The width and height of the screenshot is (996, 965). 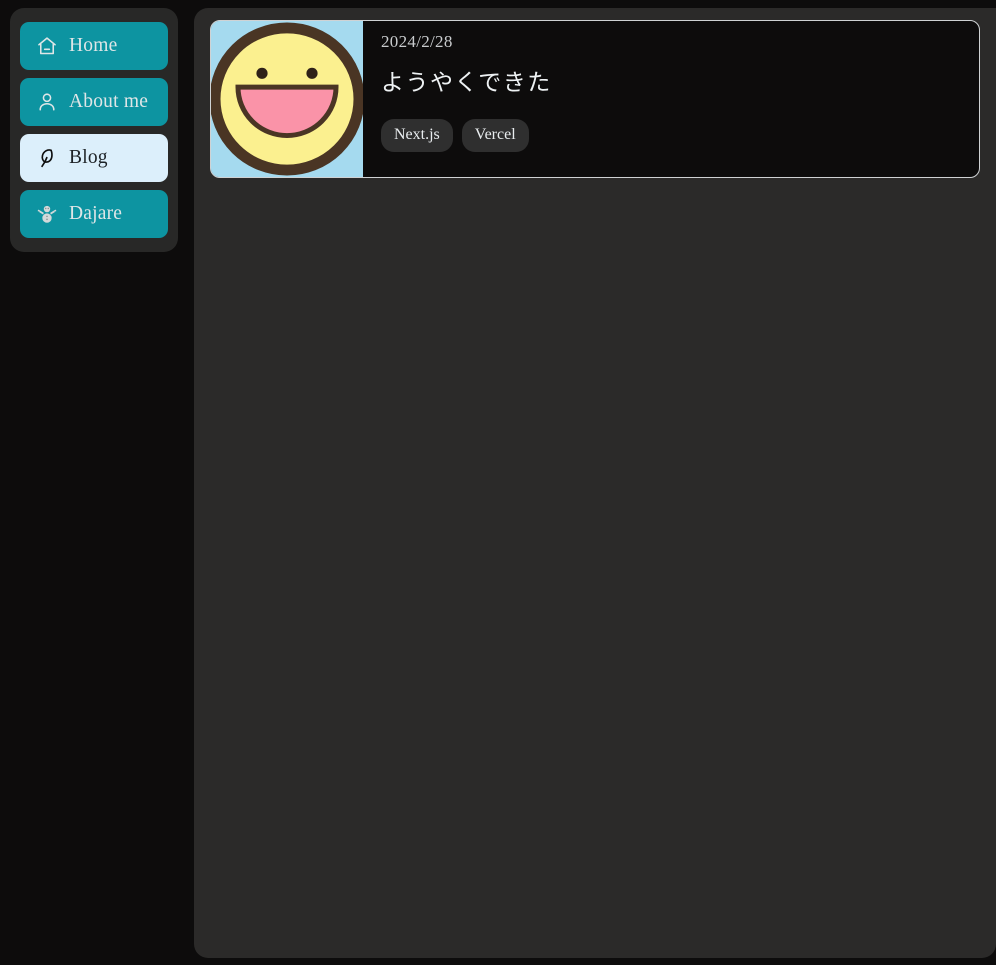 I want to click on post-date: 2024/2/28, so click(x=417, y=41).